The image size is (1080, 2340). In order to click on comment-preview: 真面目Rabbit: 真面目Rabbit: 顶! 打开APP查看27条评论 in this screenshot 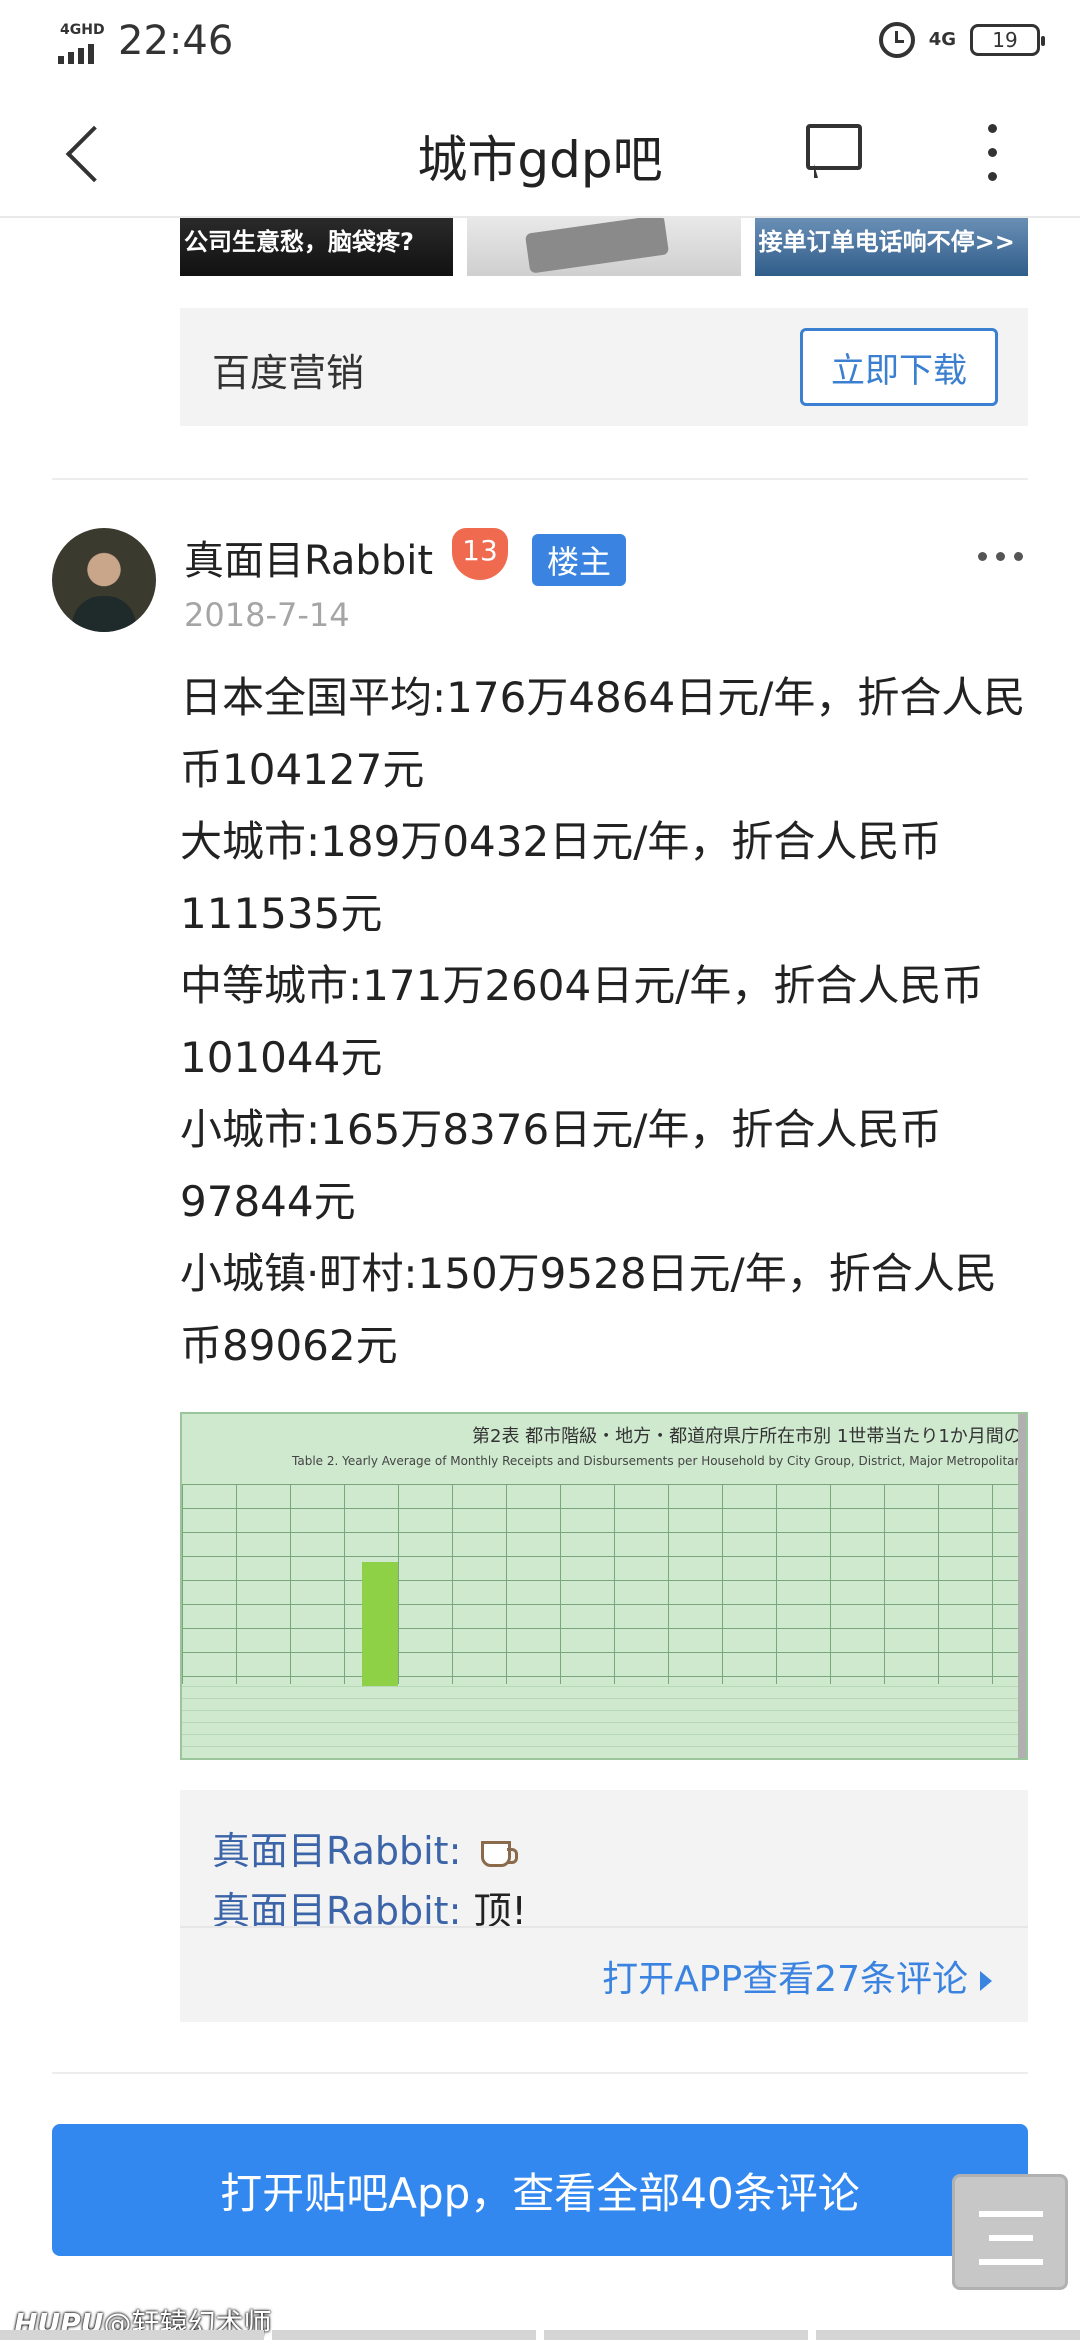, I will do `click(604, 1906)`.